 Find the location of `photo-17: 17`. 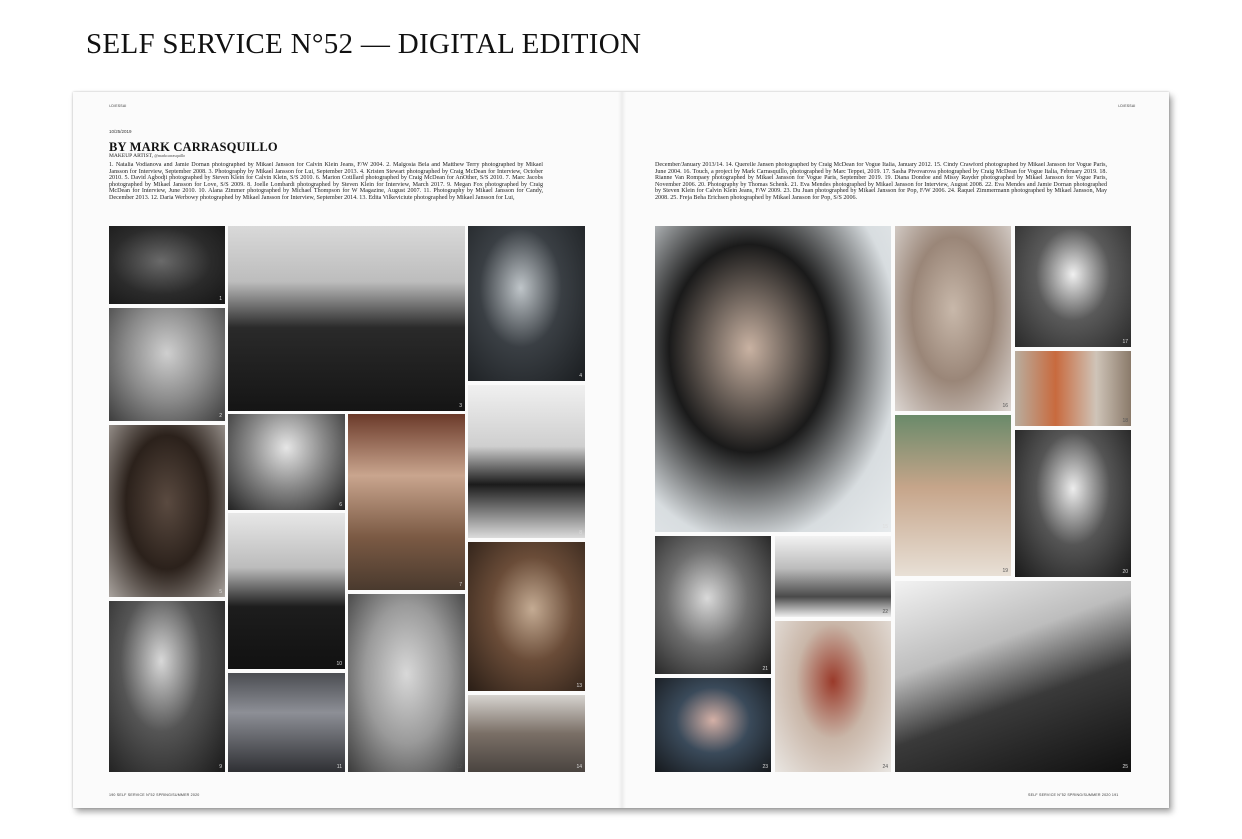

photo-17: 17 is located at coordinates (1073, 286).